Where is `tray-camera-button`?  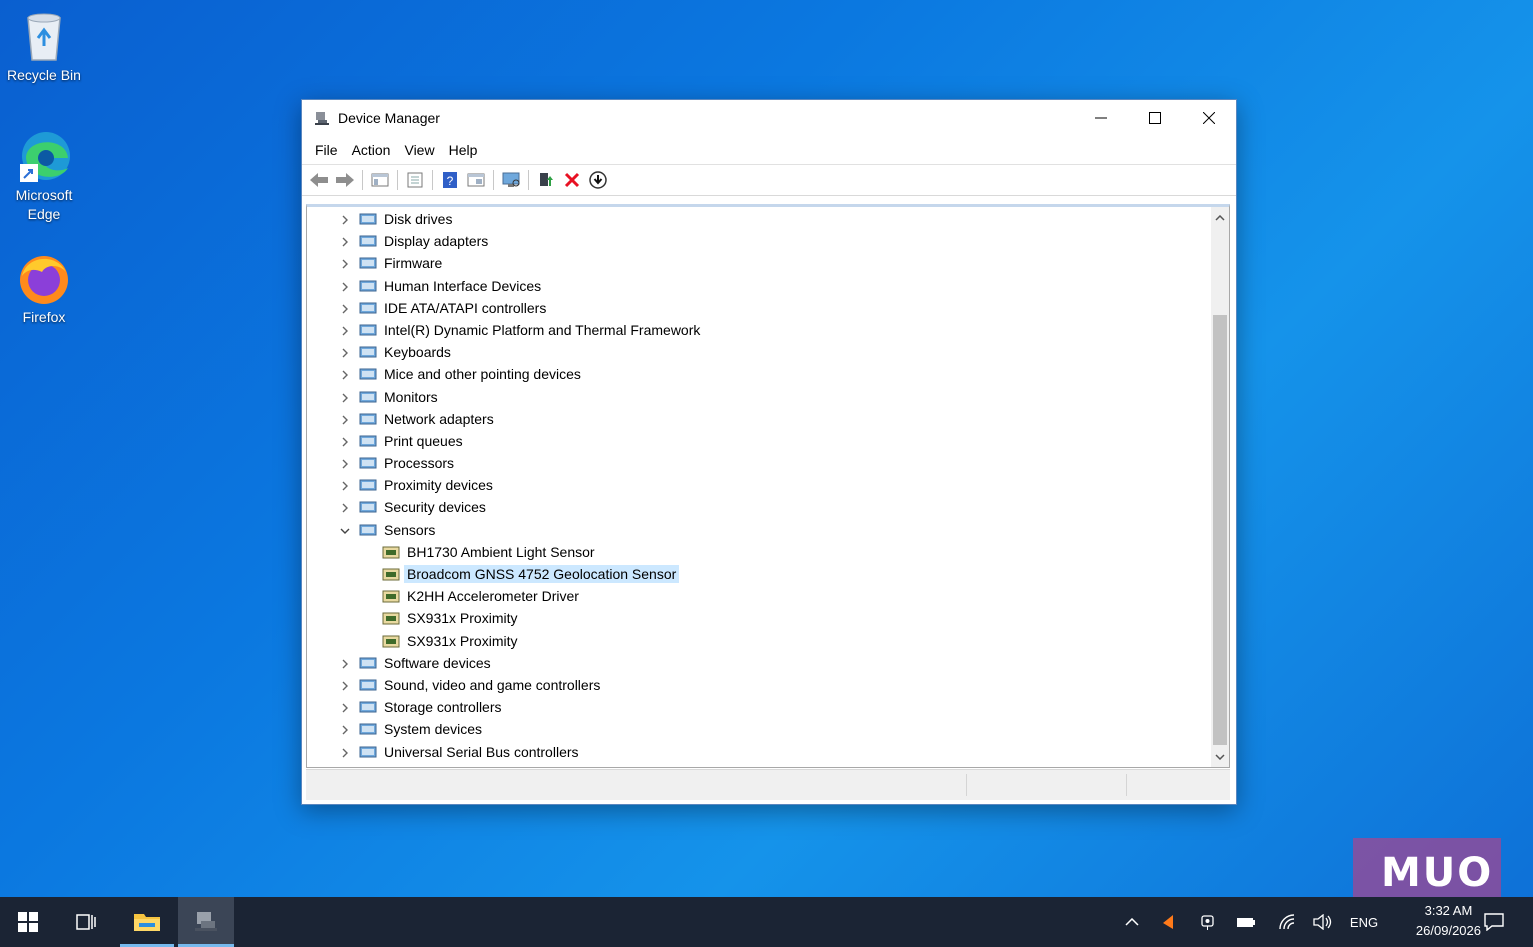
tray-camera-button is located at coordinates (1208, 922).